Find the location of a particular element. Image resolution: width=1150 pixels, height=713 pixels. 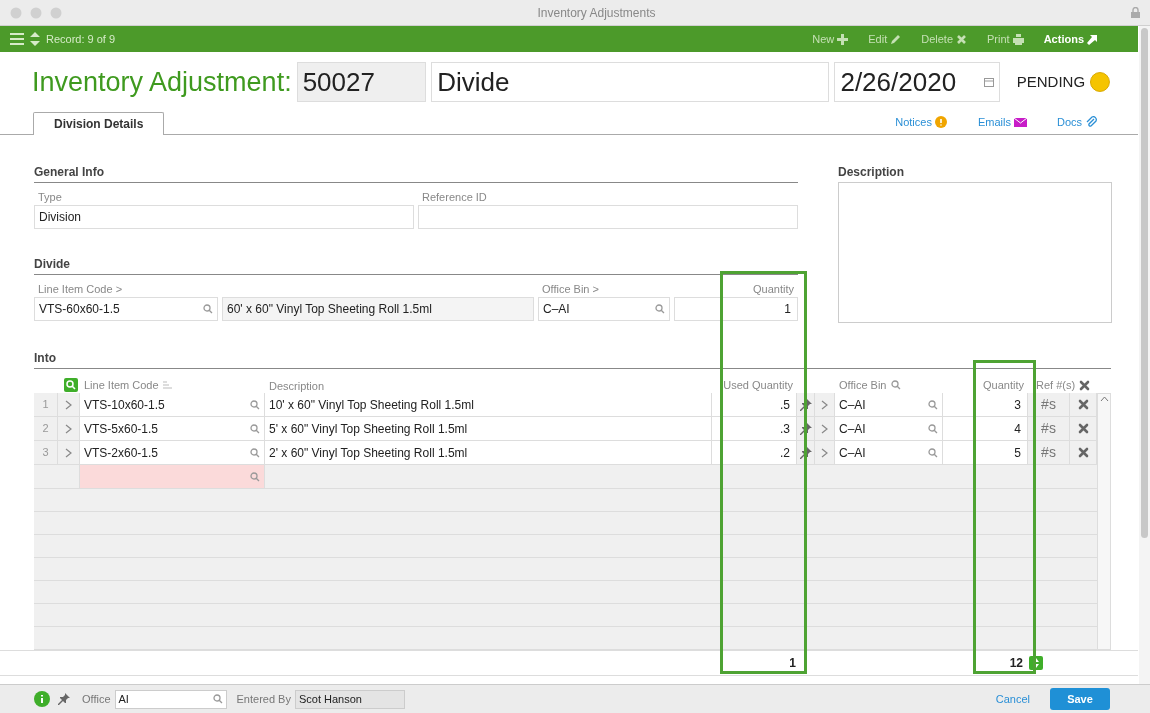

column-header: Line Item Code is located at coordinates (121, 385).